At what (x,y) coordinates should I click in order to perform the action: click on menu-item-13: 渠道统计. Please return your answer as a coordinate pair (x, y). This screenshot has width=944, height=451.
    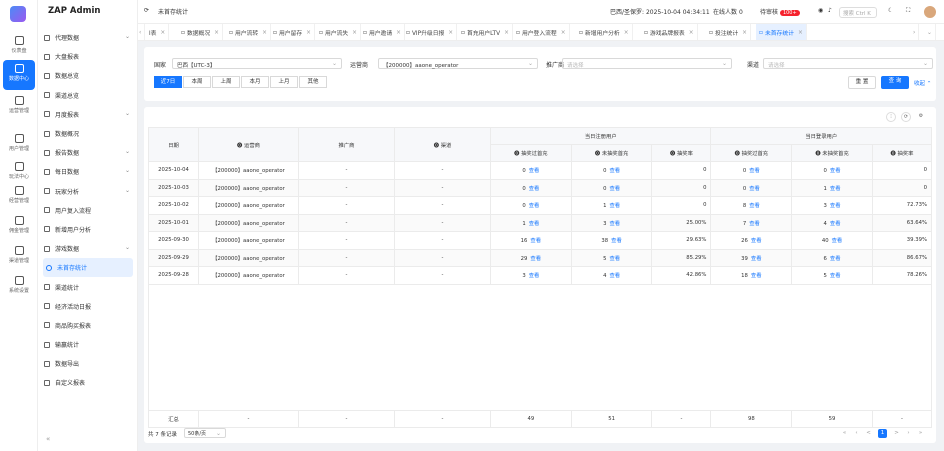
    Looking at the image, I should click on (88, 286).